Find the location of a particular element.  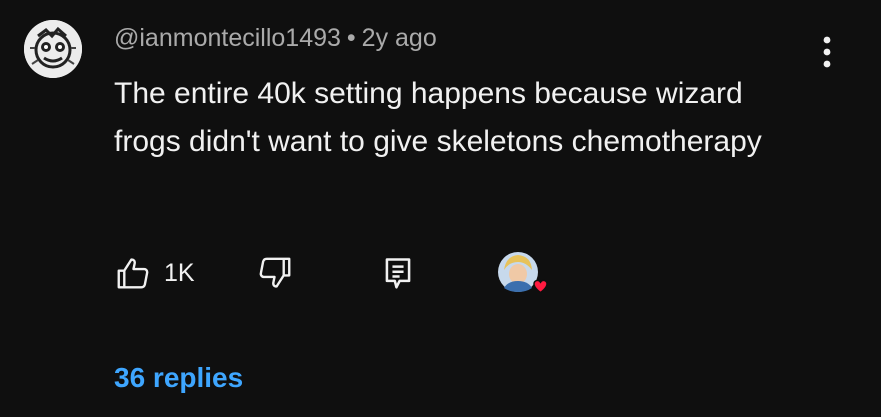

comment-header: @ianmontecillo1493 • 2y ago is located at coordinates (275, 38).